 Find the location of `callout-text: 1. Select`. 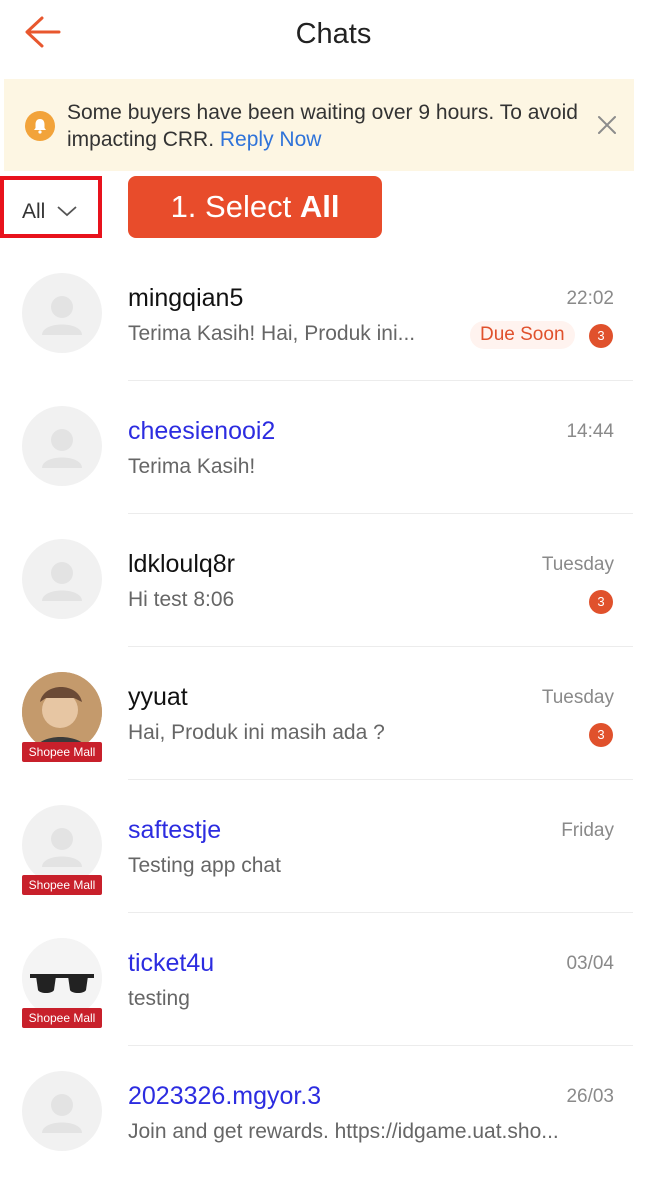

callout-text: 1. Select is located at coordinates (235, 206).